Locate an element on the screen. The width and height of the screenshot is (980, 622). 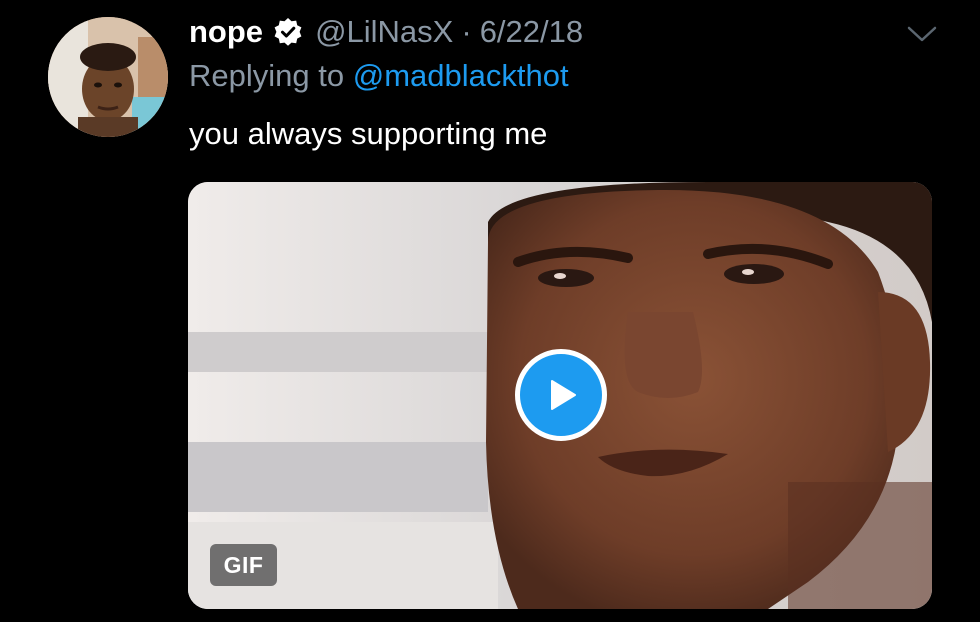
replying-prefix: Replying to is located at coordinates (271, 75).